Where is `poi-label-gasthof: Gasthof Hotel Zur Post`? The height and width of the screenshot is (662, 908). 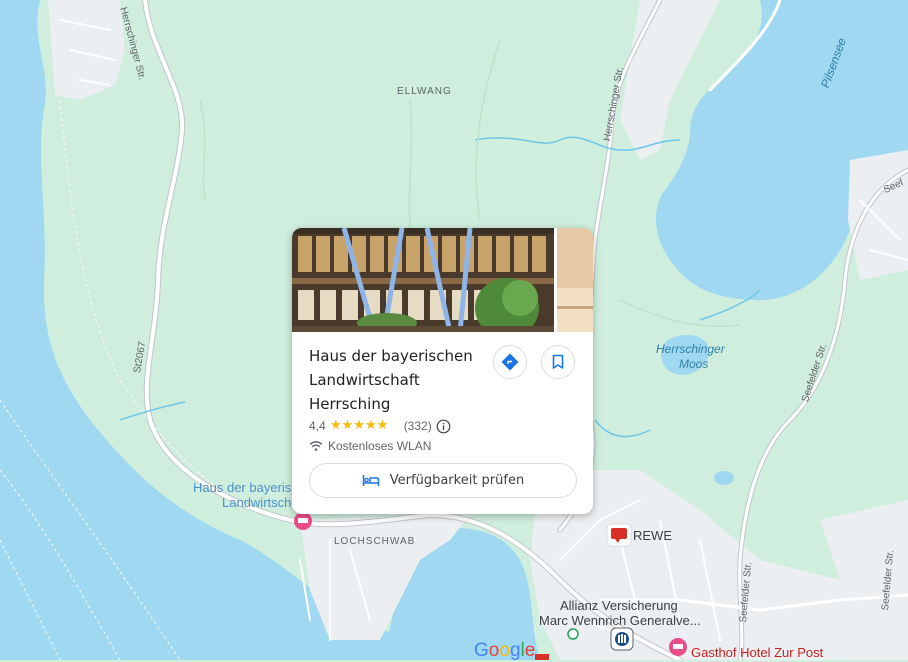 poi-label-gasthof: Gasthof Hotel Zur Post is located at coordinates (757, 652).